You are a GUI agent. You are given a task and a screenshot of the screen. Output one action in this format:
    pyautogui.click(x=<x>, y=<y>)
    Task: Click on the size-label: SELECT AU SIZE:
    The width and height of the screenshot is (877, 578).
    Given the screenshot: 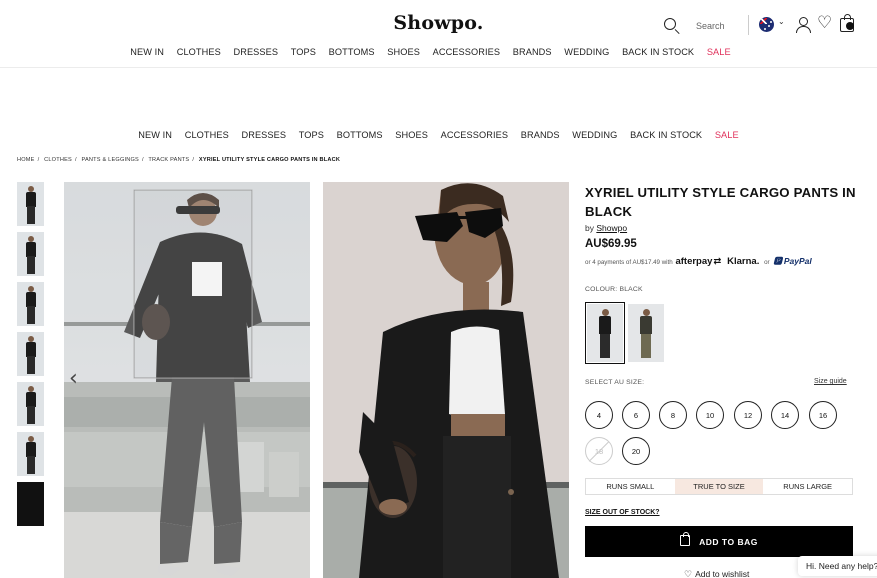 What is the action you would take?
    pyautogui.click(x=615, y=382)
    